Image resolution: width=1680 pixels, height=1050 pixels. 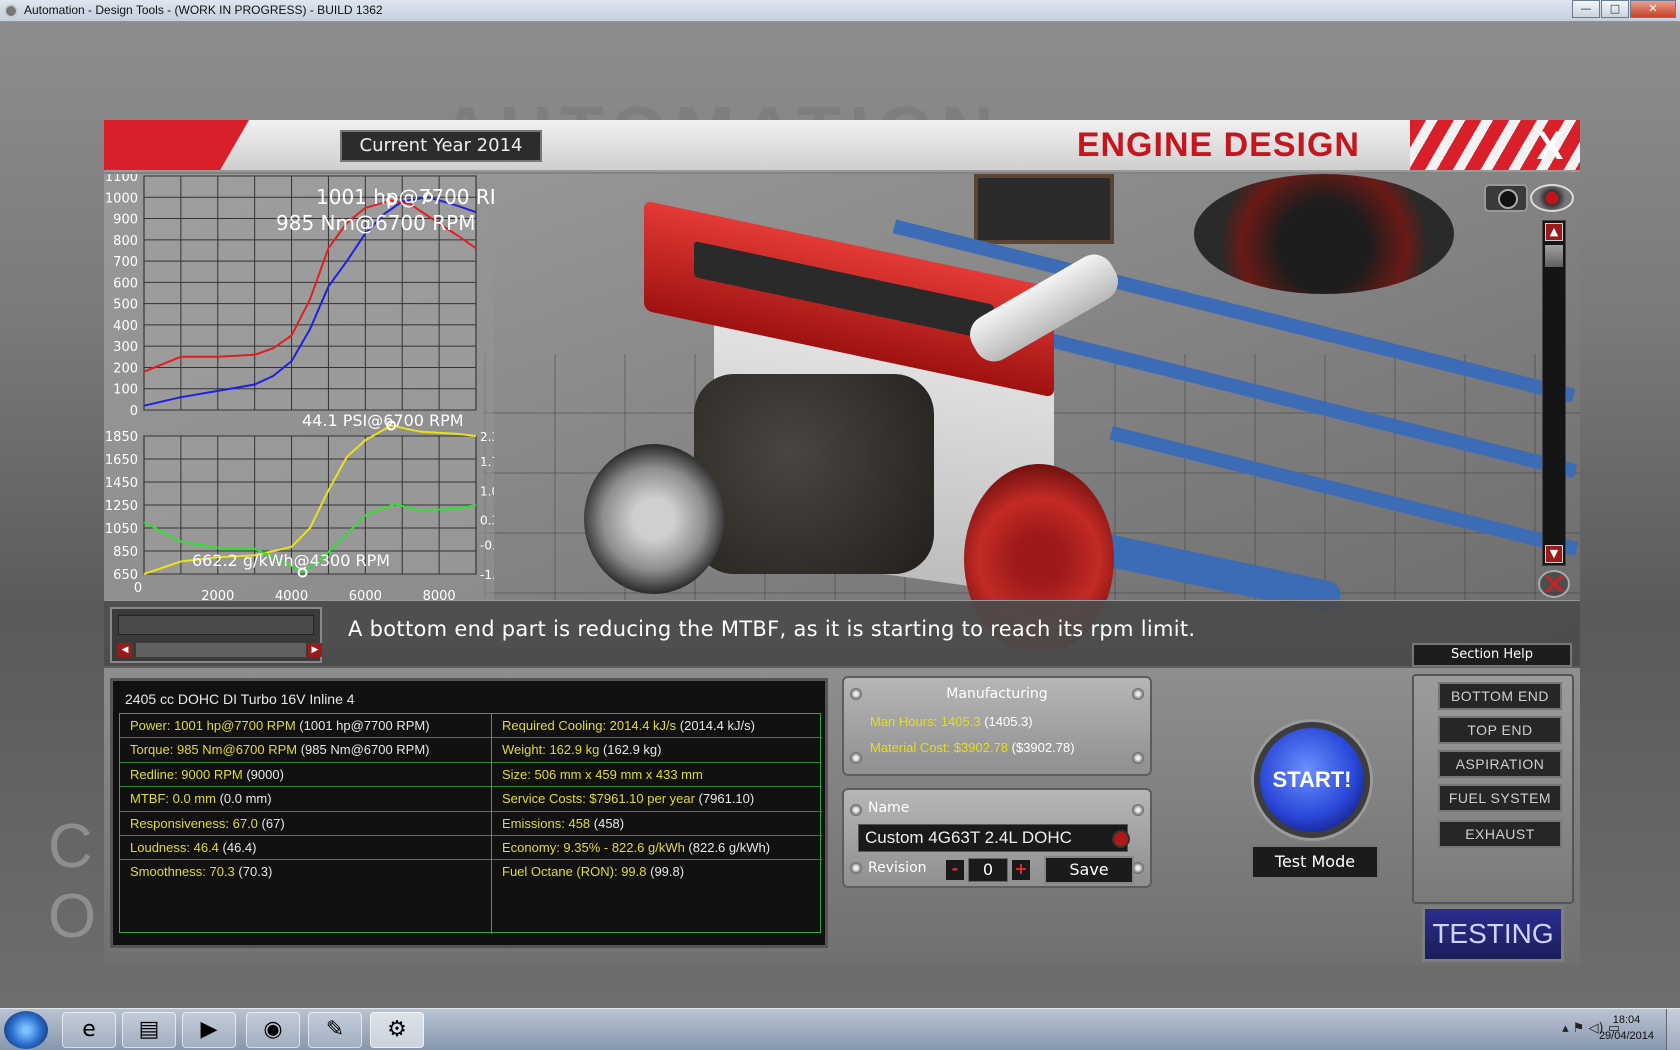 What do you see at coordinates (243, 799) in the screenshot?
I see `stat-reference: (0.0 mm)` at bounding box center [243, 799].